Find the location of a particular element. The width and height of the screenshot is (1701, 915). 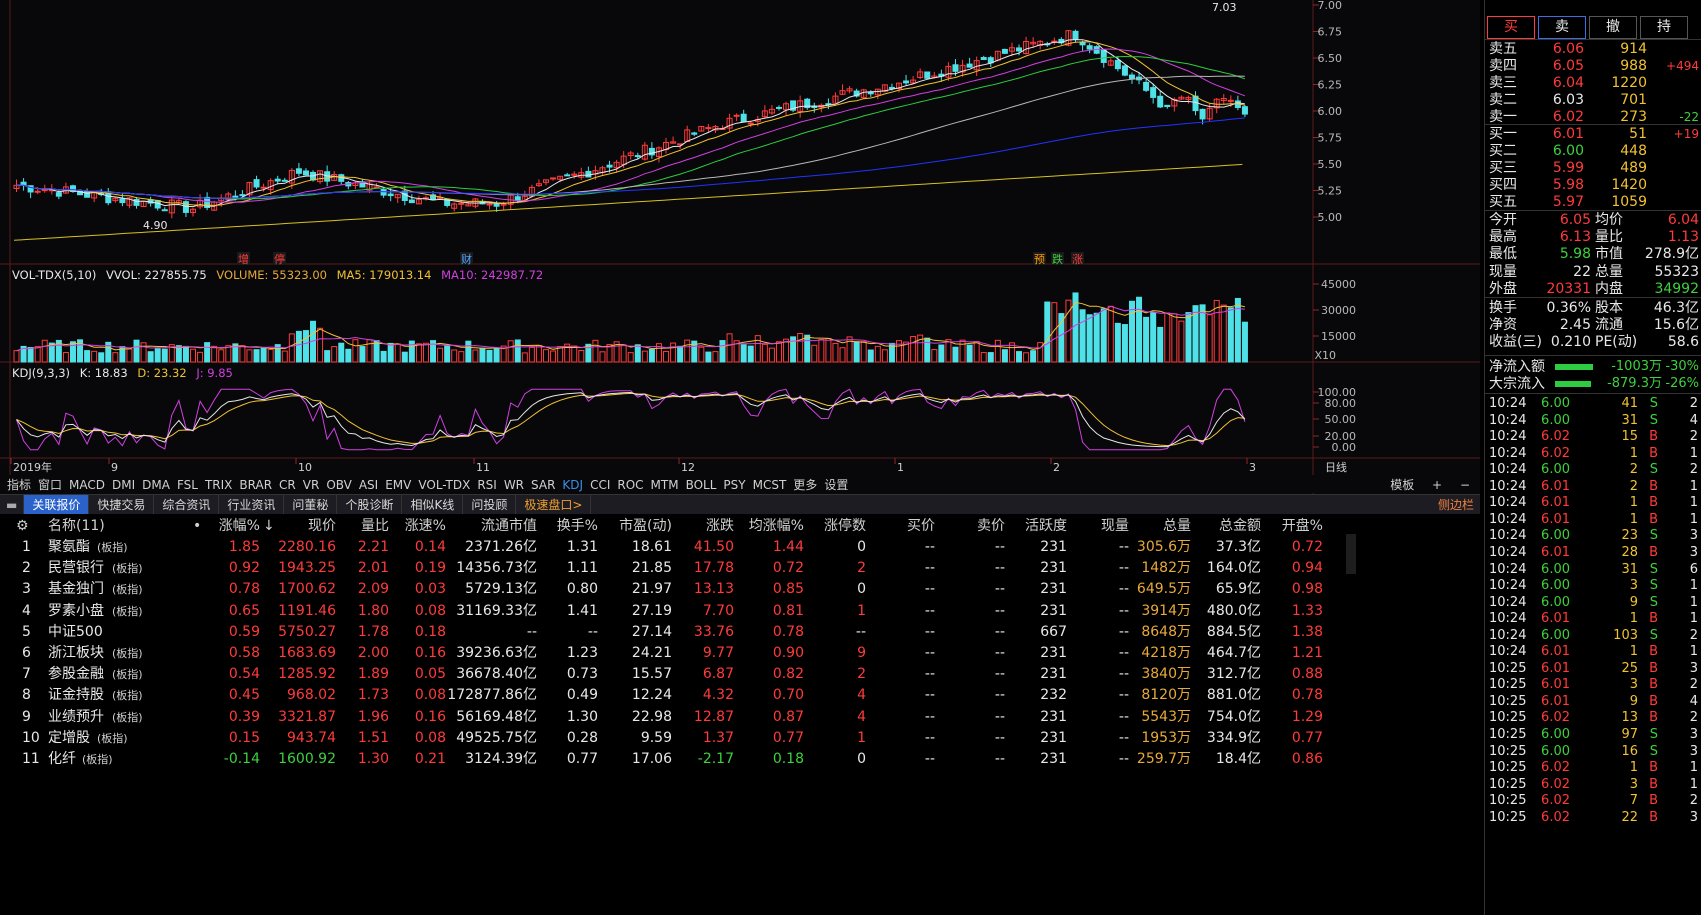

stock-name: 业绩预升 is located at coordinates (76, 717).